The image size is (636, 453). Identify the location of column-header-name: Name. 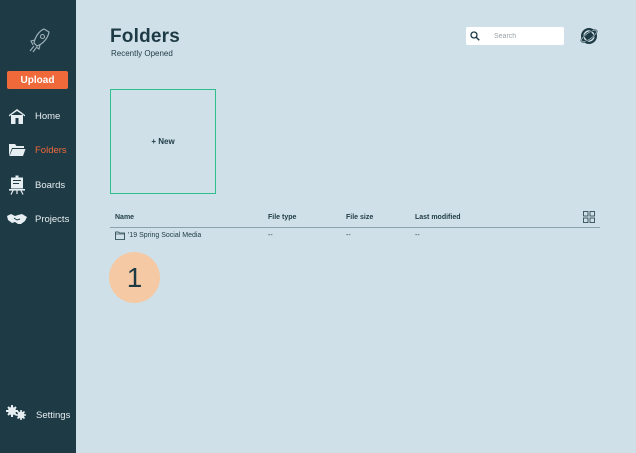
(124, 217).